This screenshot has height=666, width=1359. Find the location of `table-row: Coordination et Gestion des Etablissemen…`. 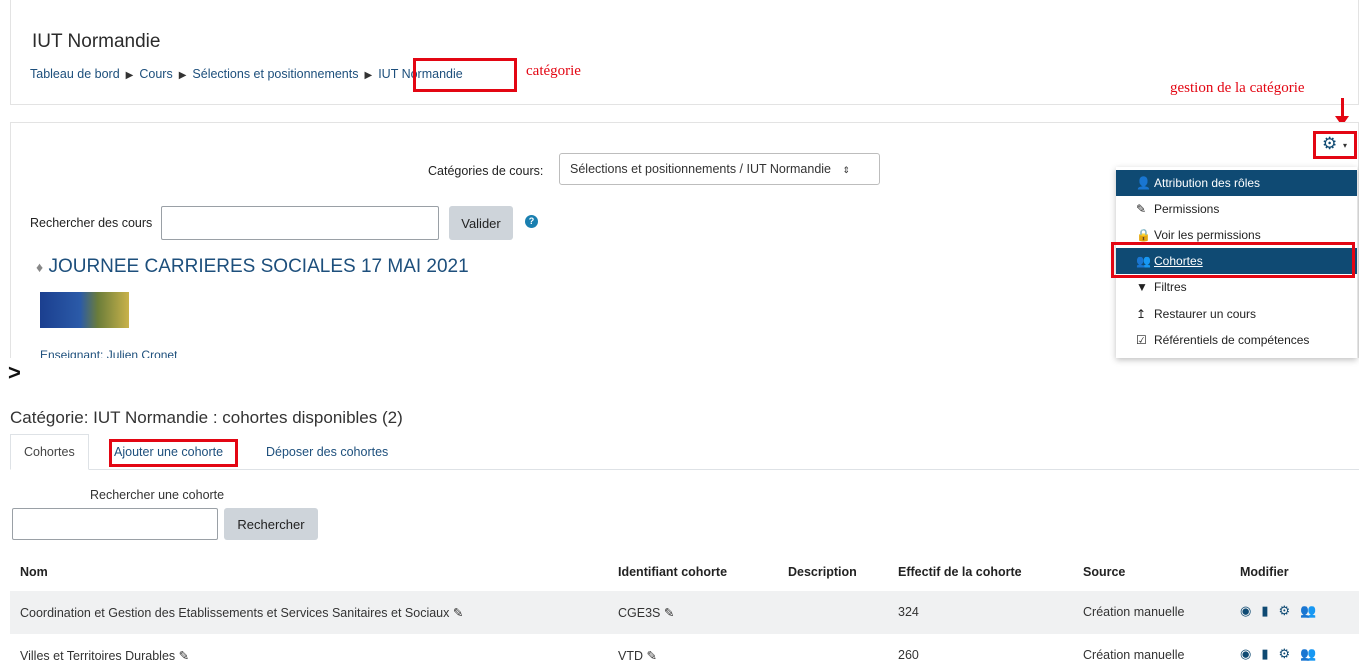

table-row: Coordination et Gestion des Etablissemen… is located at coordinates (684, 612).